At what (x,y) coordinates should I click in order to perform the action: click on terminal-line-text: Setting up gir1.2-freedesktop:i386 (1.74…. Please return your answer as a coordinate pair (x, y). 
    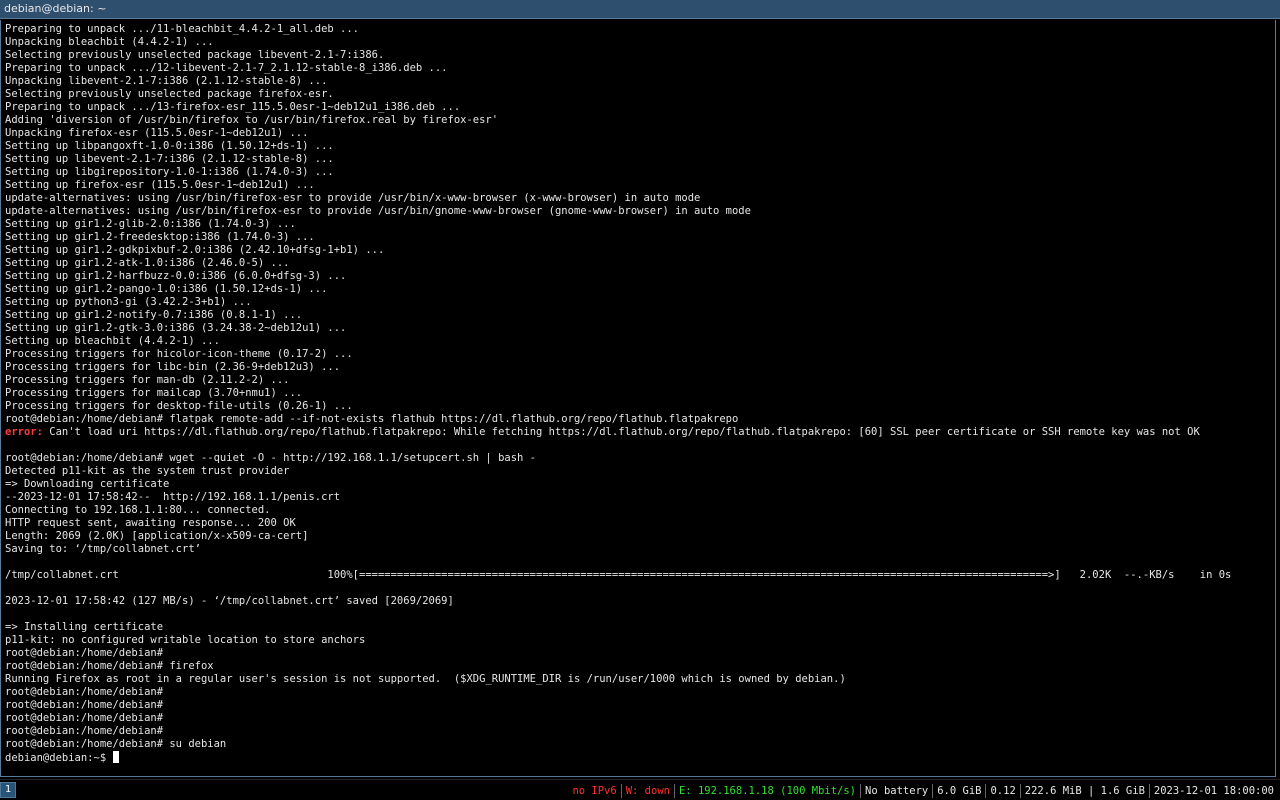
    Looking at the image, I should click on (160, 237).